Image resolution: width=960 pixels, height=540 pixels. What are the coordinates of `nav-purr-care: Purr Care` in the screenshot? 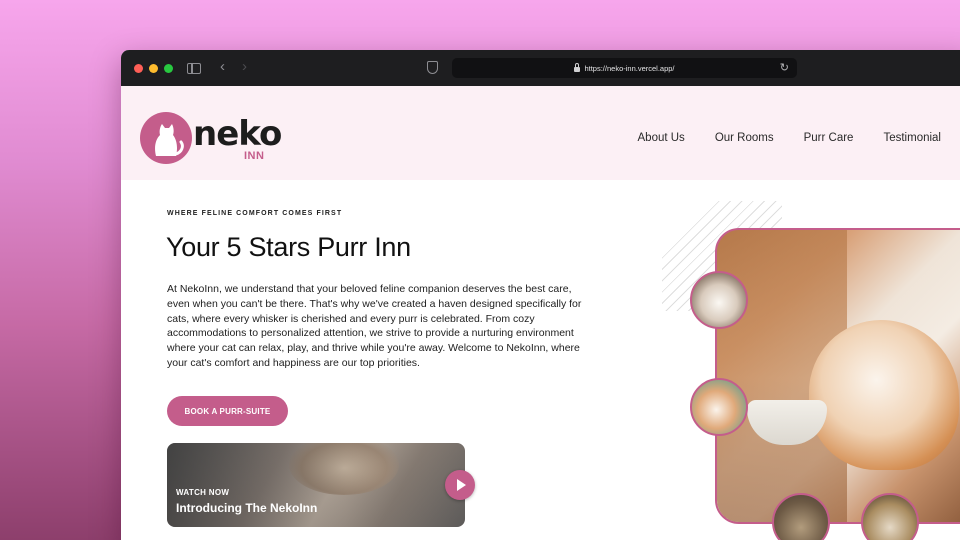 It's located at (829, 138).